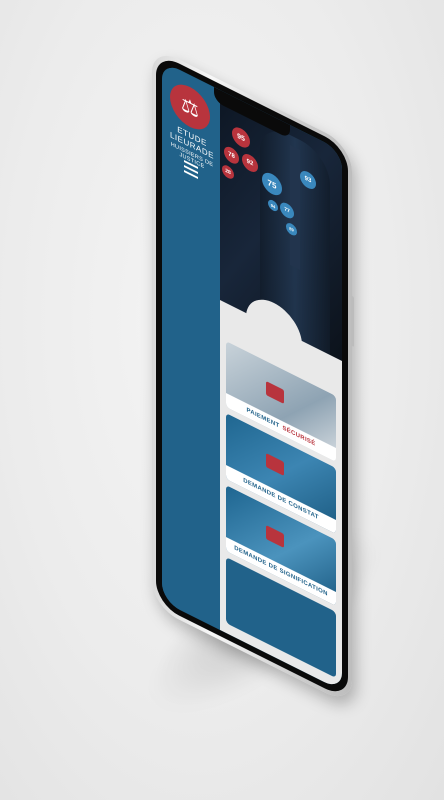 The height and width of the screenshot is (800, 444). Describe the element at coordinates (191, 345) in the screenshot. I see `sidebar: ⚖ ETUDE LIEURADE HUISSIERS DE JUSTICE` at that location.